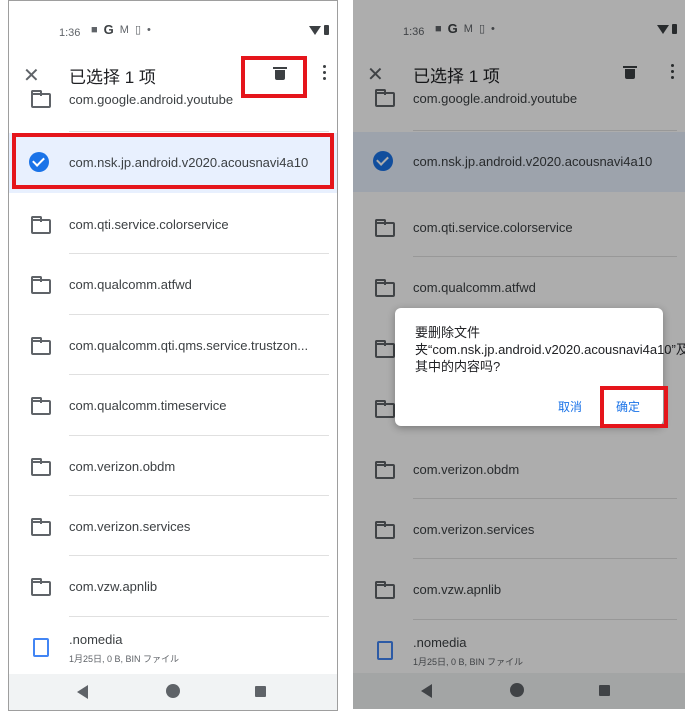 The height and width of the screenshot is (711, 686). I want to click on file-name: com.qualcomm.timeservice, so click(148, 405).